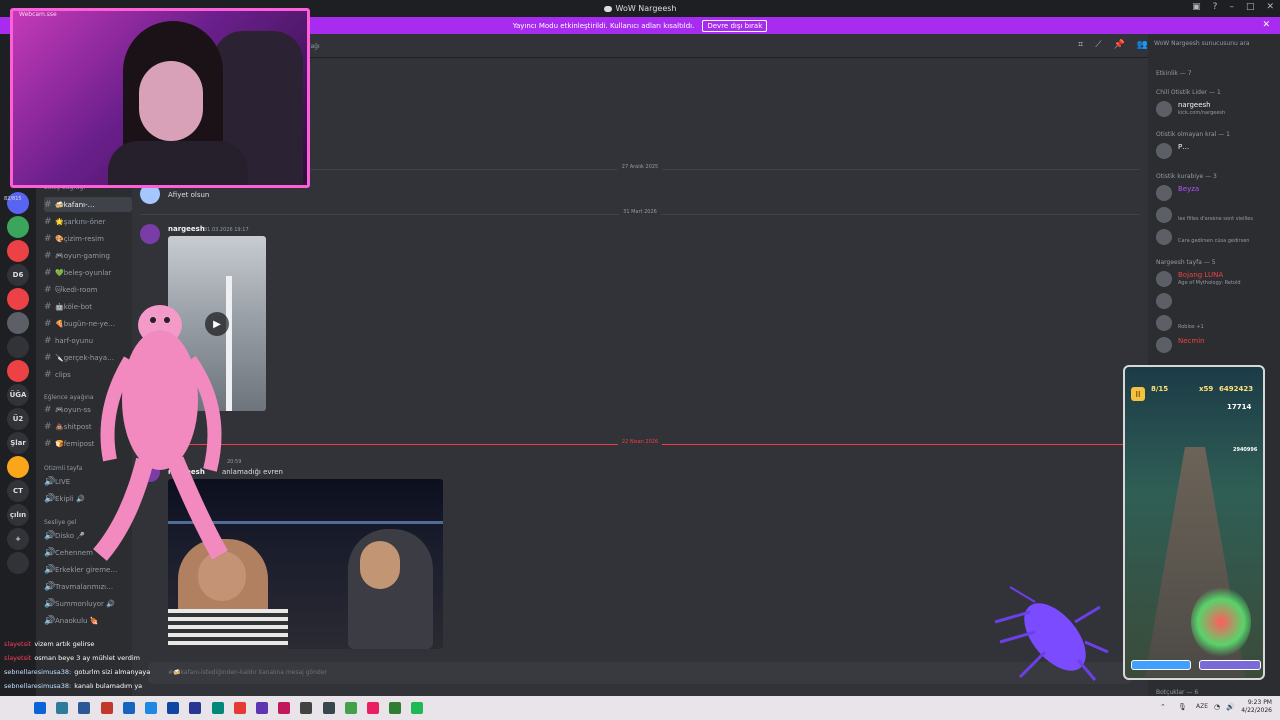 This screenshot has width=1280, height=720. What do you see at coordinates (18, 419) in the screenshot?
I see `server-icon: Ü2` at bounding box center [18, 419].